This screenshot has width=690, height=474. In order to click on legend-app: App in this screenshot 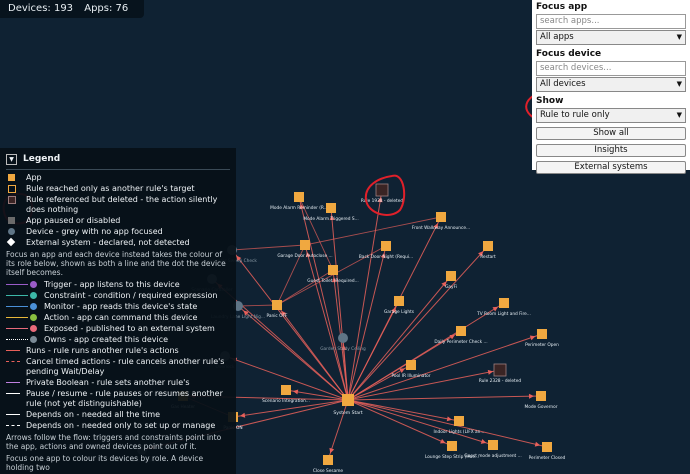, I will do `click(118, 178)`.